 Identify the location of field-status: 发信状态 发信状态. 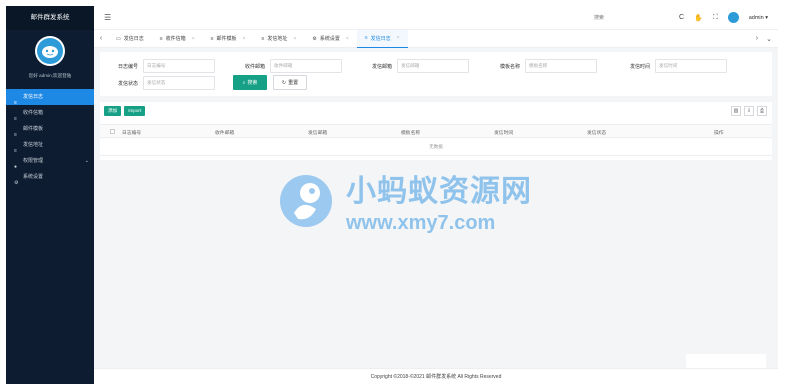
(162, 83).